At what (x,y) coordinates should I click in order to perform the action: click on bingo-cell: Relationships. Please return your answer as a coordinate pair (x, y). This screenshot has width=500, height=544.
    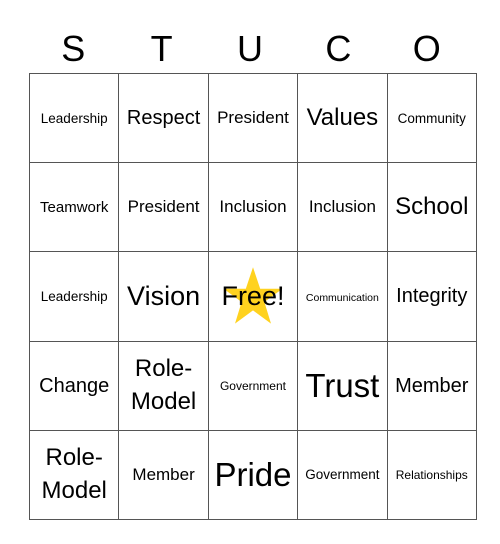
    Looking at the image, I should click on (431, 474).